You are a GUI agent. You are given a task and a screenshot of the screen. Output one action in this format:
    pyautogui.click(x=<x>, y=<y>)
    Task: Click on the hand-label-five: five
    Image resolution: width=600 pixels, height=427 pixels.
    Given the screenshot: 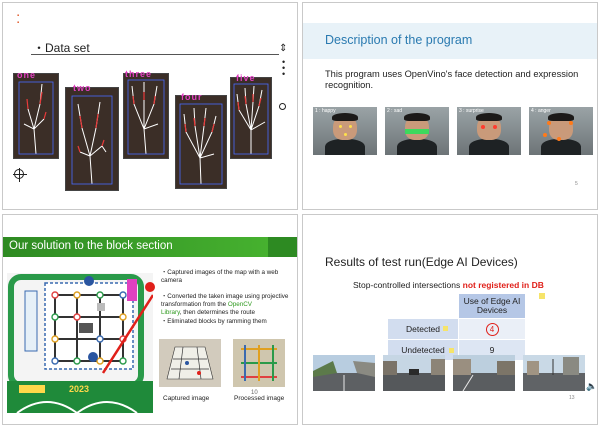 What is the action you would take?
    pyautogui.click(x=246, y=78)
    